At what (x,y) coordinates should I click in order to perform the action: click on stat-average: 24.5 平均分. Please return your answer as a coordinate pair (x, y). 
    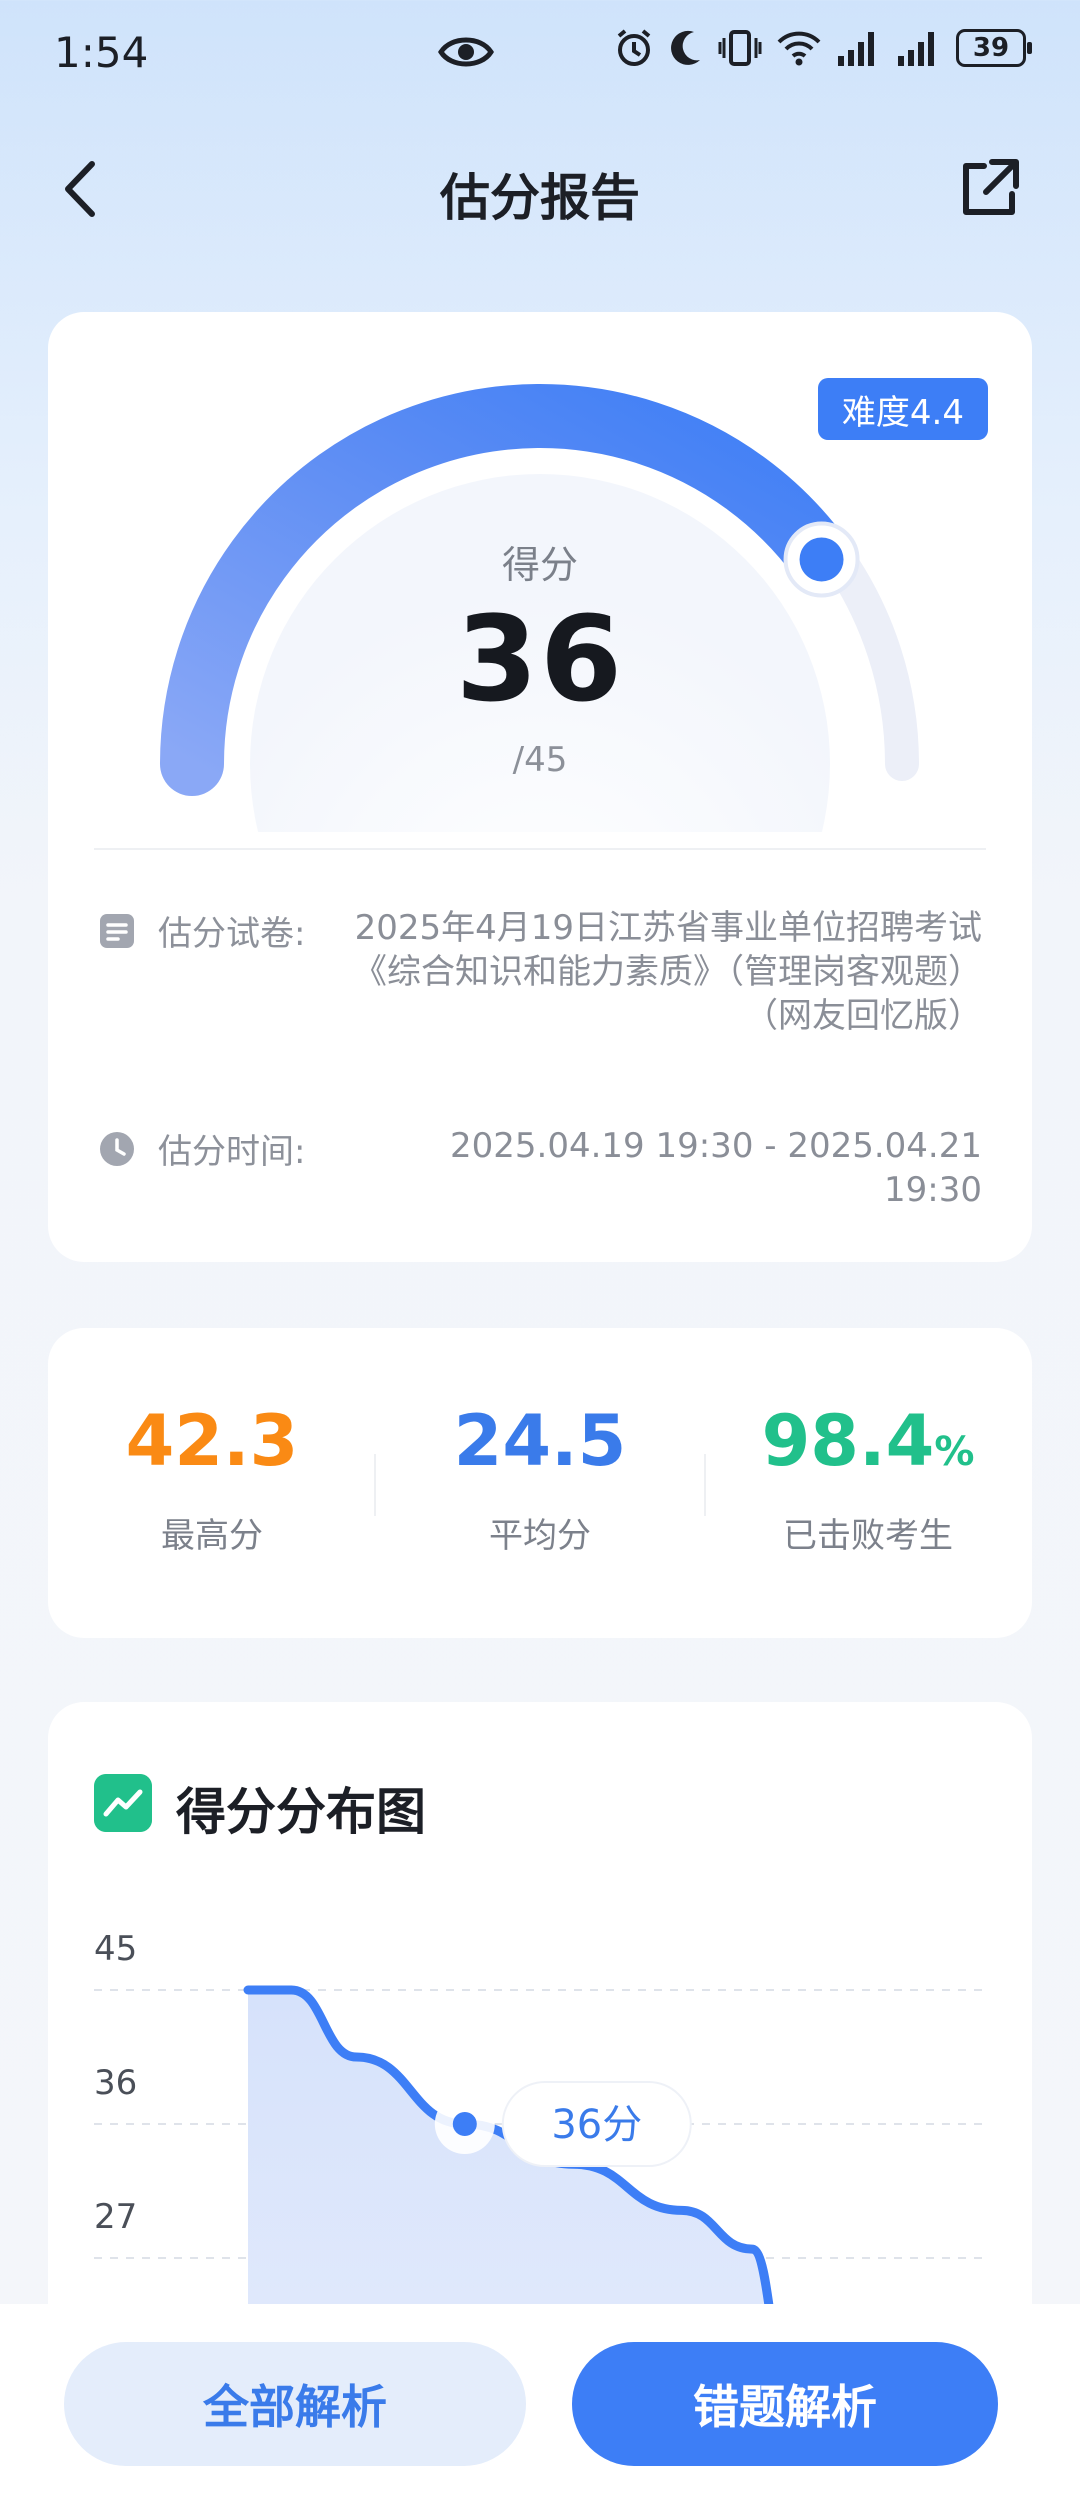
    Looking at the image, I should click on (540, 1478).